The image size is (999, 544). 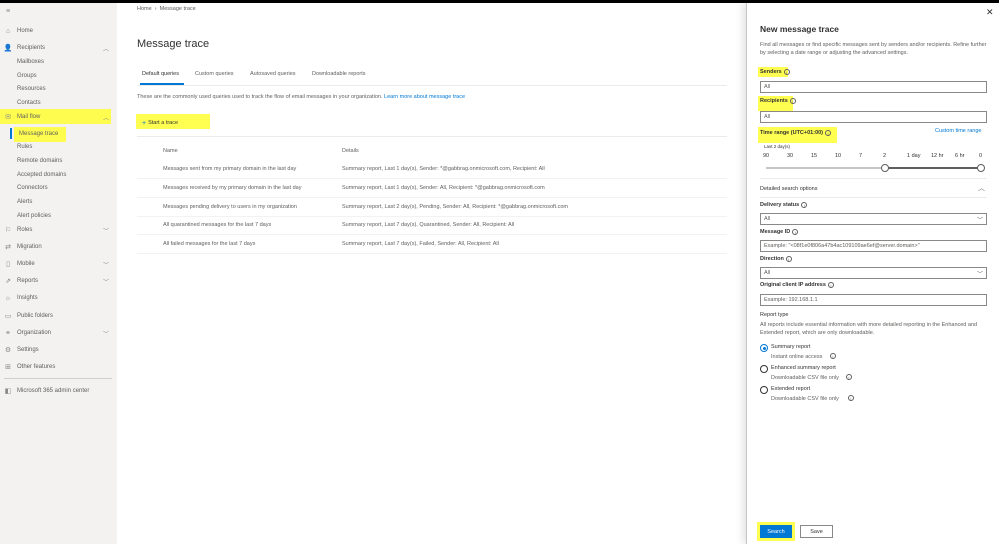 I want to click on nav-item-recipients: 👤 Recipients ︿, so click(x=58, y=48).